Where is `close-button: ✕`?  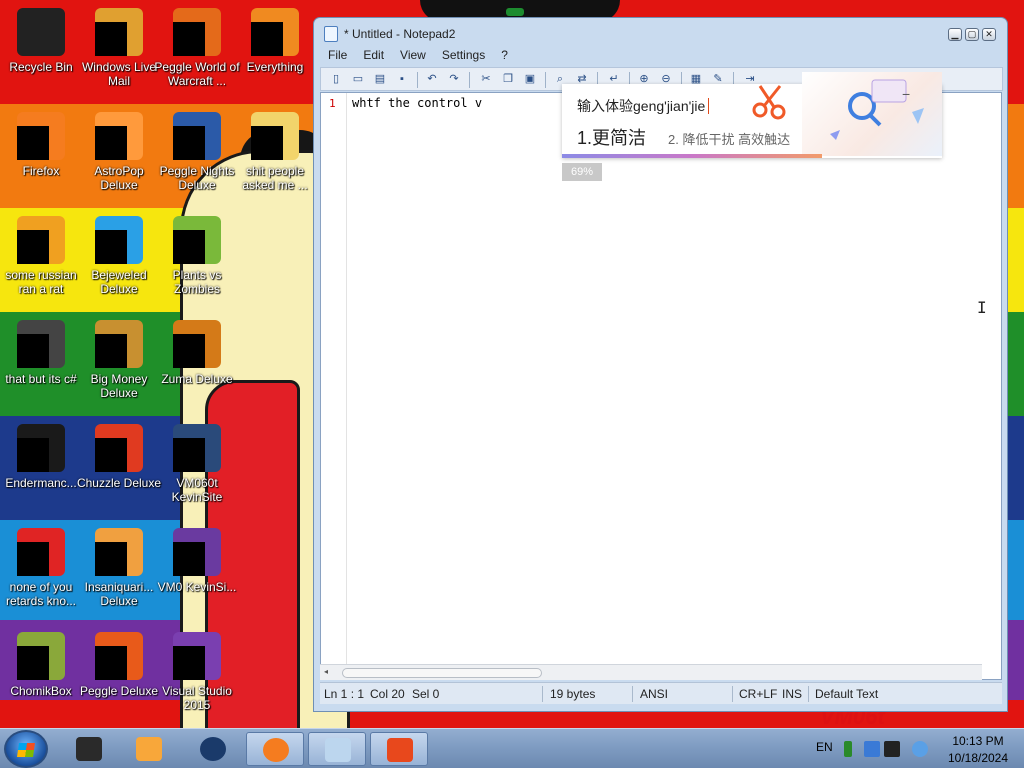 close-button: ✕ is located at coordinates (989, 34).